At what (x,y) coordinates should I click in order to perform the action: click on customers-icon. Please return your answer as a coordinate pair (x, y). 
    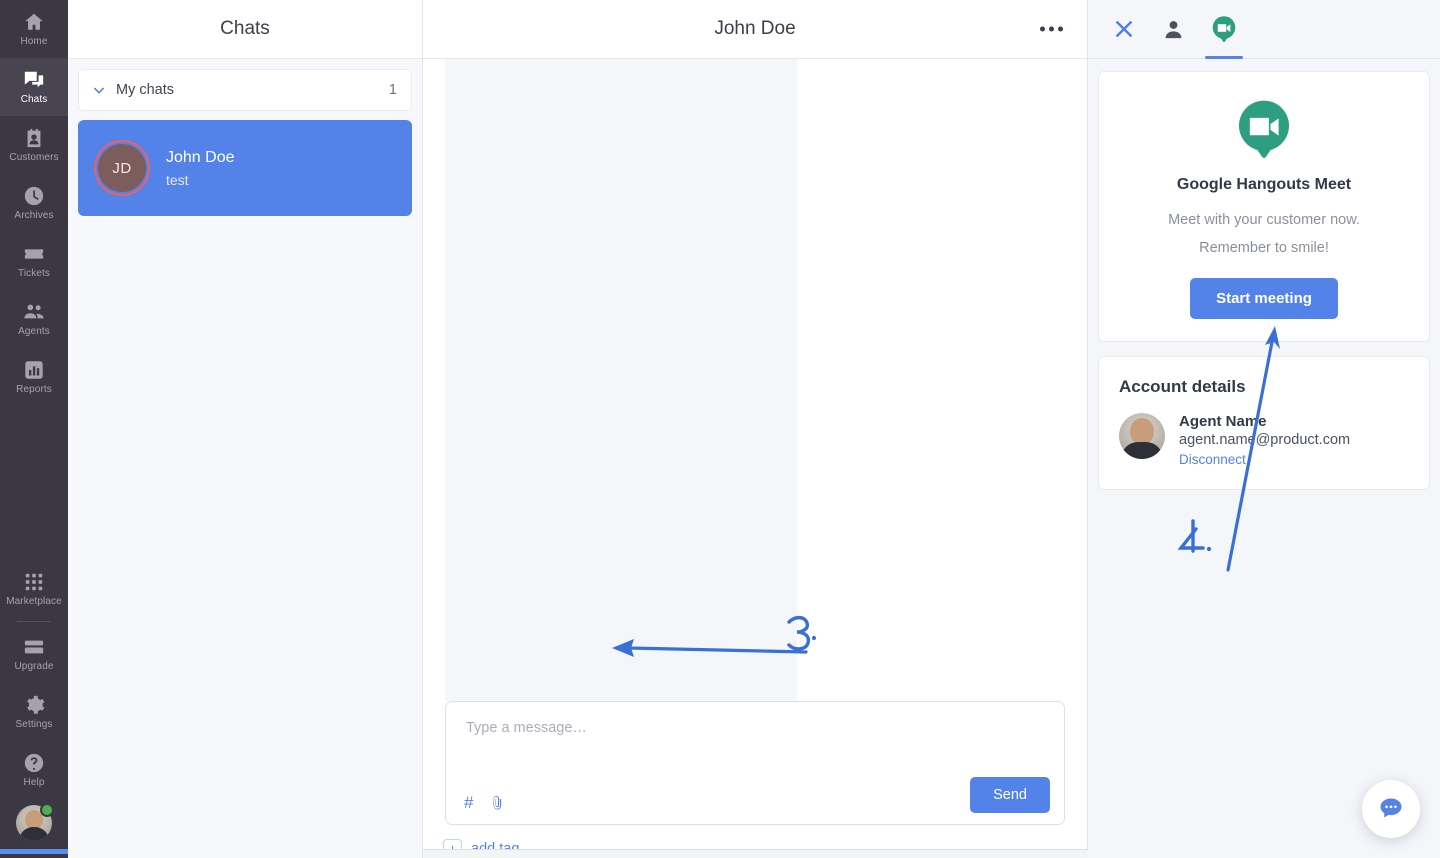
    Looking at the image, I should click on (34, 138).